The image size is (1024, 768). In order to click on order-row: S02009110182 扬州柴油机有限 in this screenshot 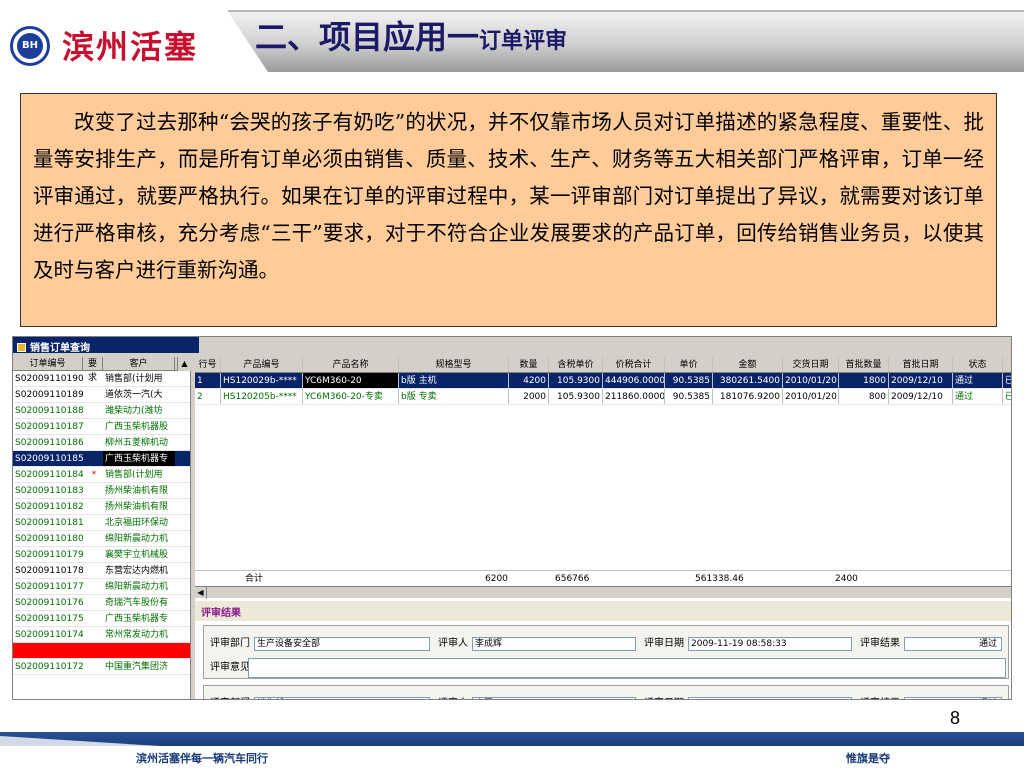, I will do `click(101, 507)`.